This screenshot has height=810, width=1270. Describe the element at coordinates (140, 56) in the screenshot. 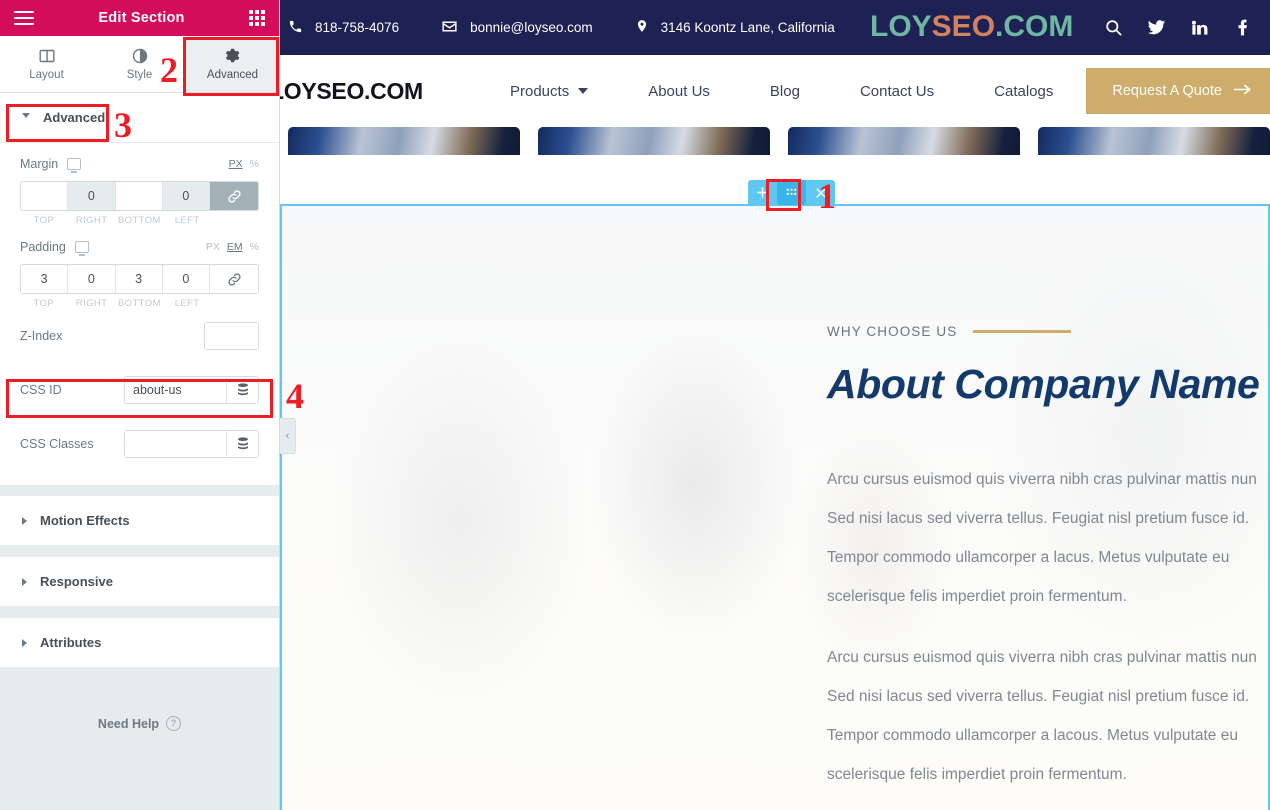

I see `contrast-circle-icon` at that location.